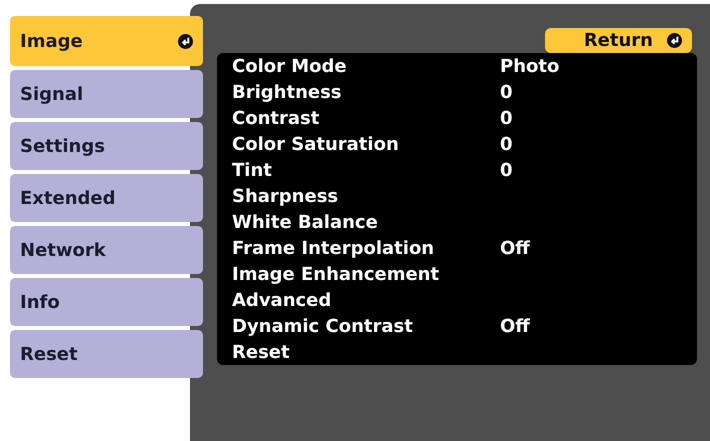 The height and width of the screenshot is (441, 710). I want to click on setting-label: Frame Interpolation, so click(366, 248).